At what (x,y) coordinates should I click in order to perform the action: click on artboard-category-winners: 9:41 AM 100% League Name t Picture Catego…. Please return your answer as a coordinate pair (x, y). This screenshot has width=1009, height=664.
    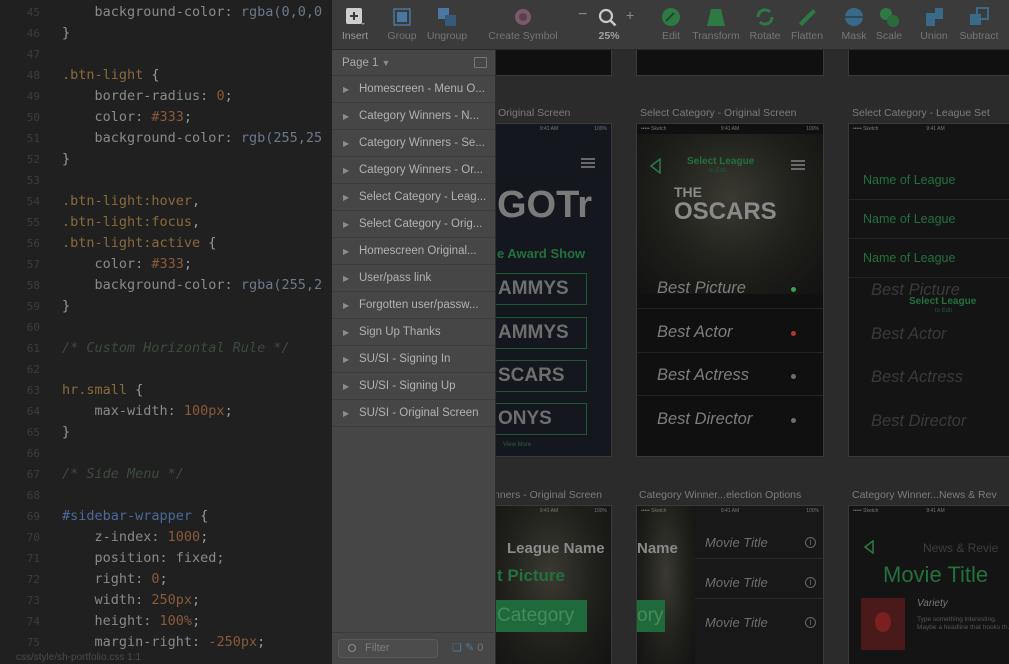
    Looking at the image, I should click on (554, 584).